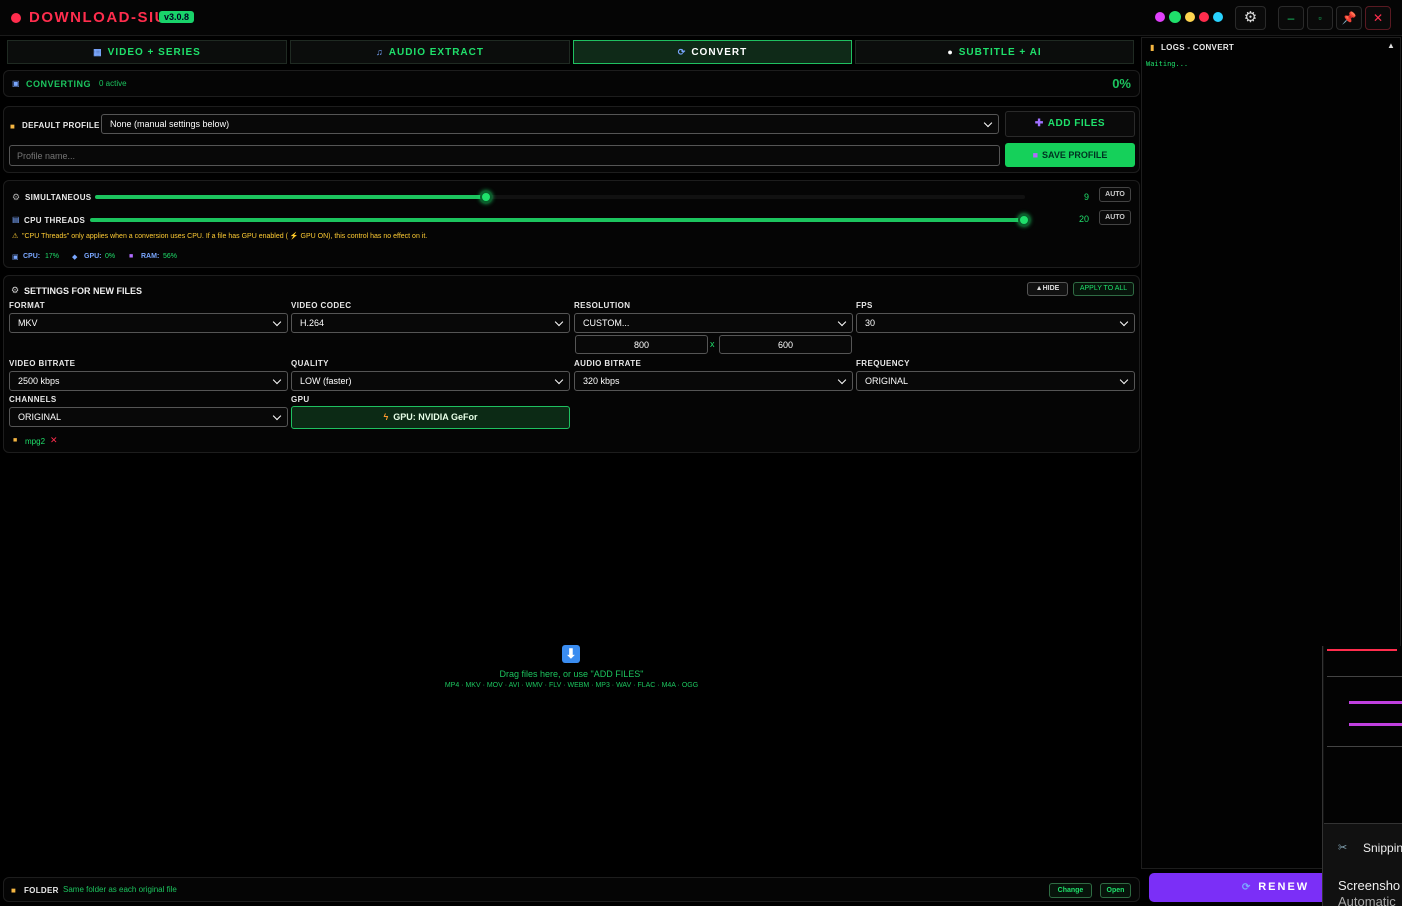 The height and width of the screenshot is (906, 1402). Describe the element at coordinates (41, 890) in the screenshot. I see `folder-label: FOLDER` at that location.